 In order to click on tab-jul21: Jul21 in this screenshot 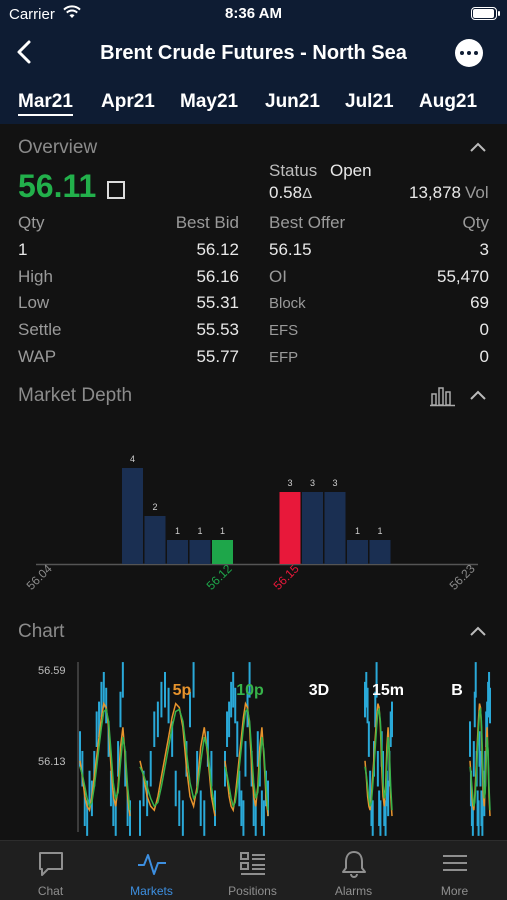, I will do `click(369, 102)`.